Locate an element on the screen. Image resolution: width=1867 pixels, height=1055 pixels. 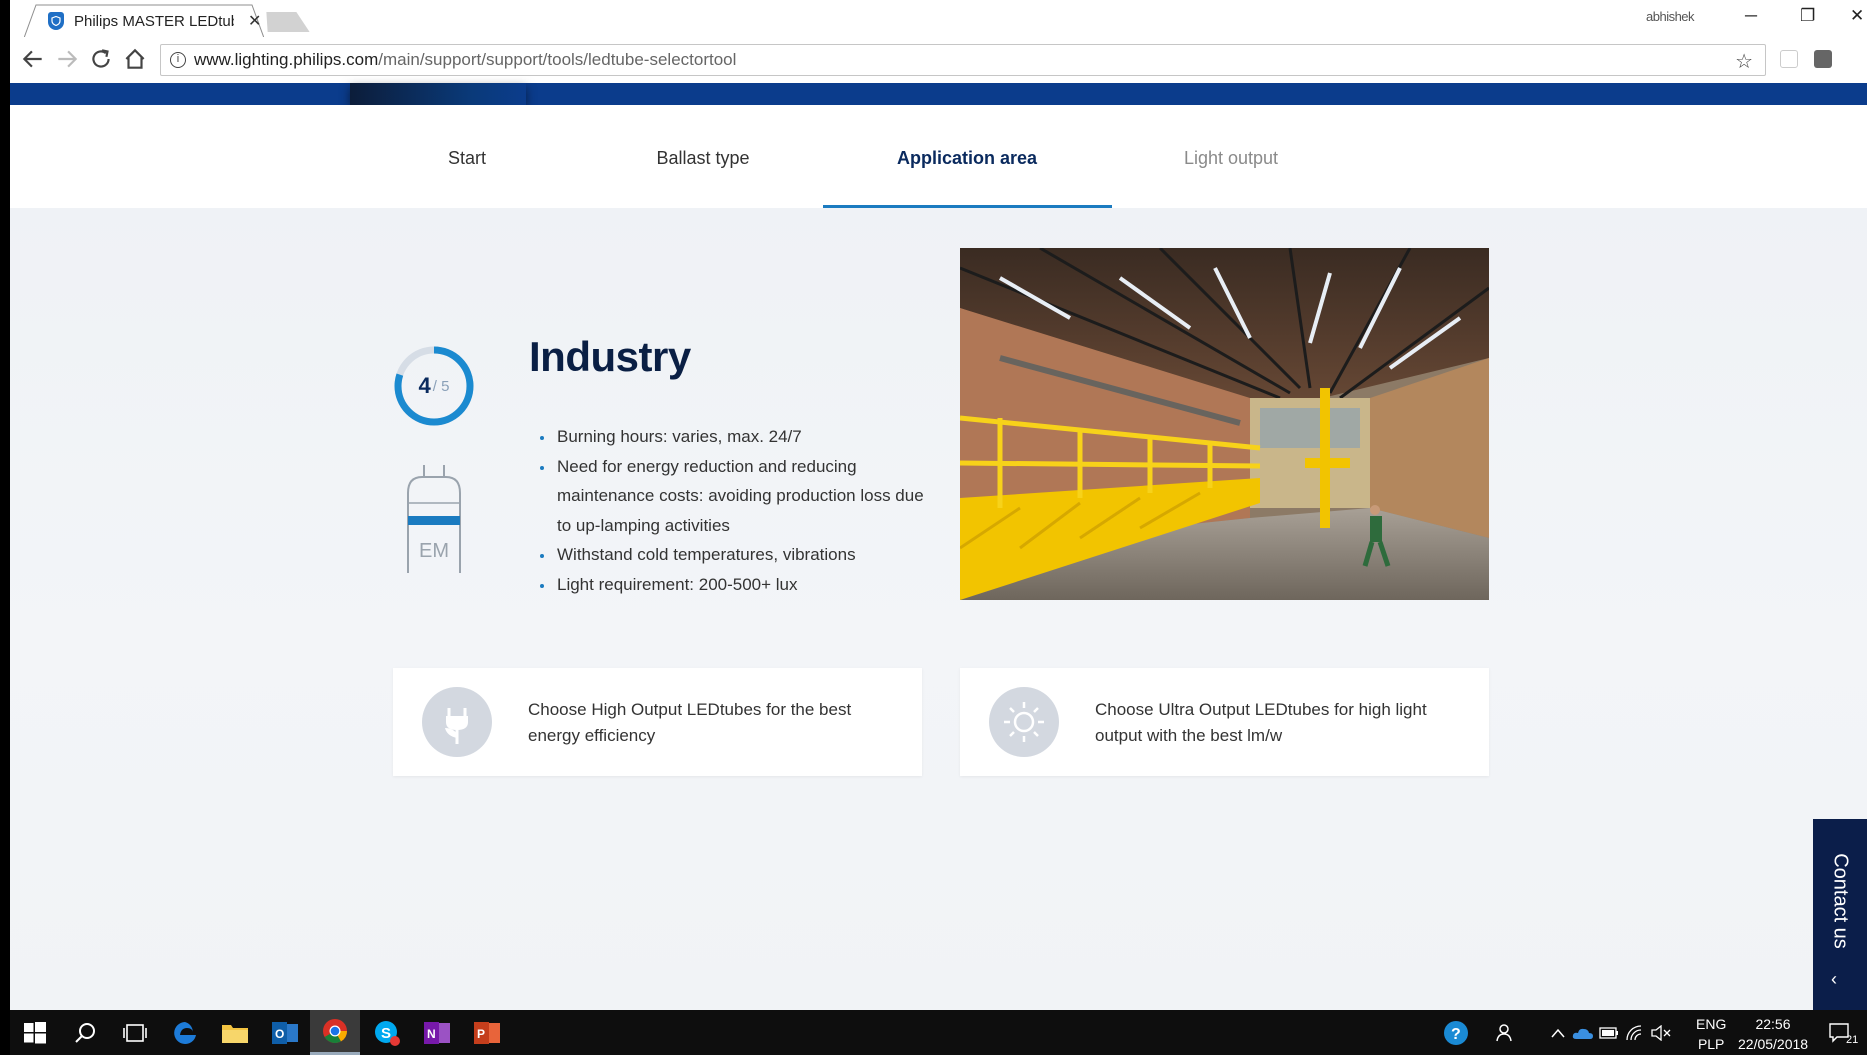
start-windows-icon is located at coordinates (35, 1032).